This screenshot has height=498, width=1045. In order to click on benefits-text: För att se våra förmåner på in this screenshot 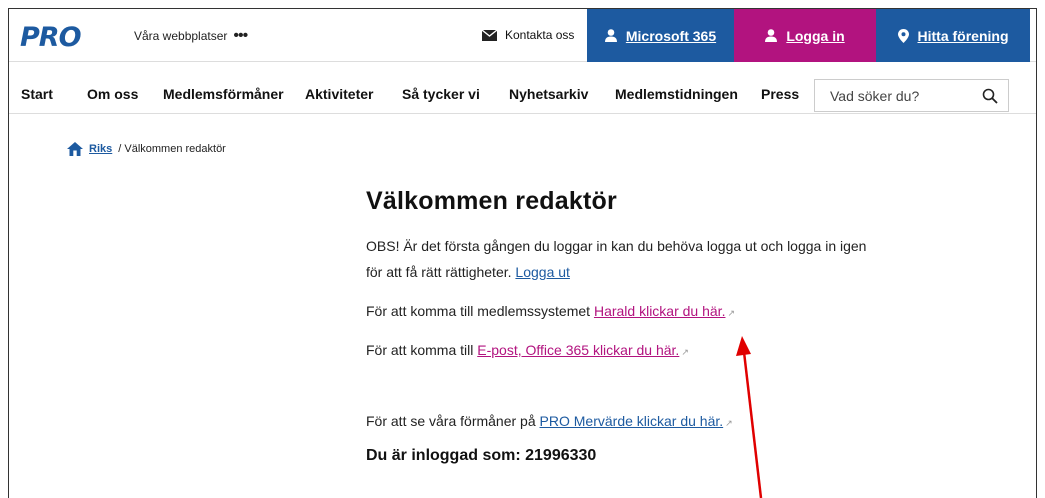, I will do `click(451, 421)`.